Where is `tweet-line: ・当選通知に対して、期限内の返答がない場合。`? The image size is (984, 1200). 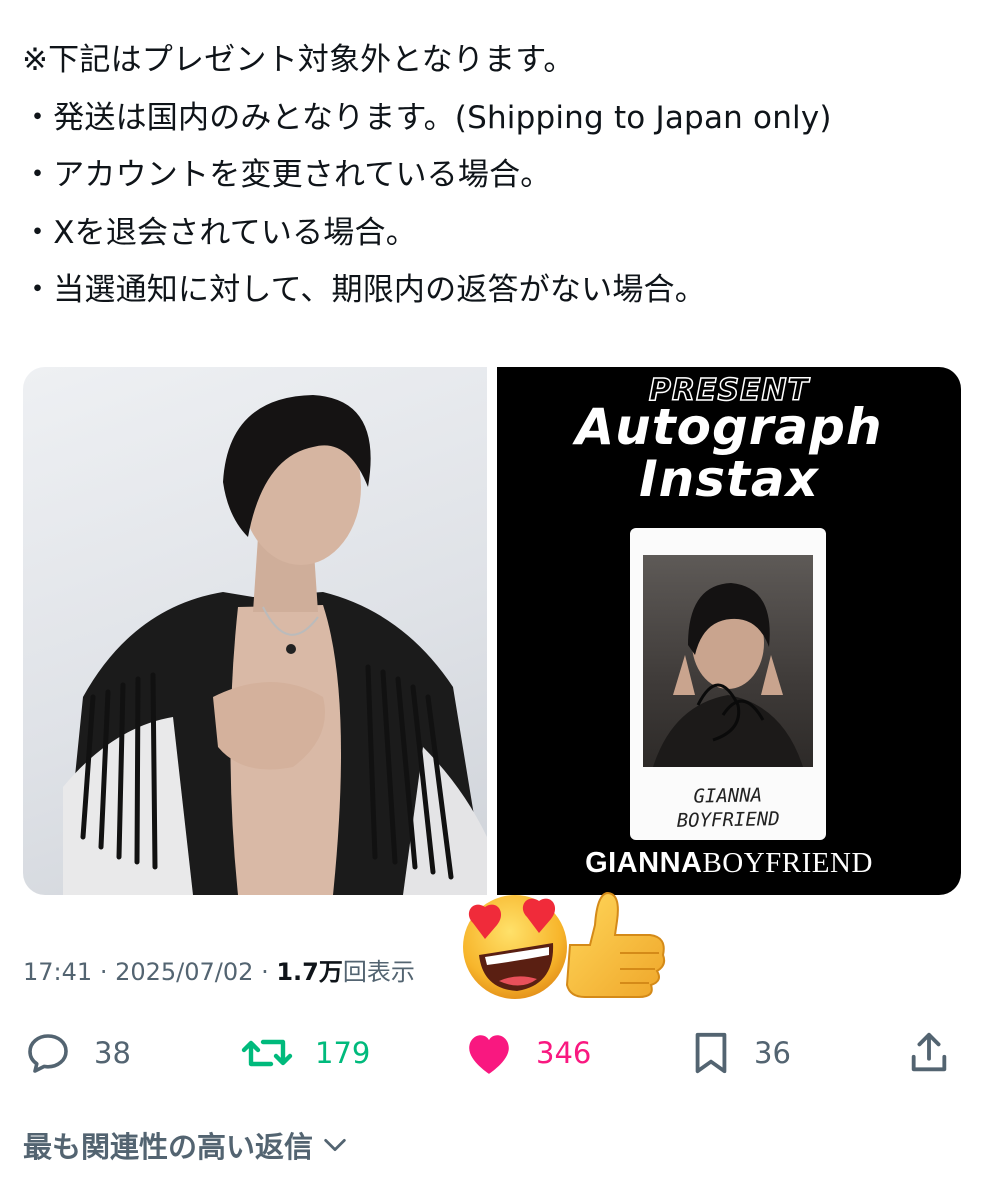 tweet-line: ・当選通知に対して、期限内の返答がない場合。 is located at coordinates (364, 290).